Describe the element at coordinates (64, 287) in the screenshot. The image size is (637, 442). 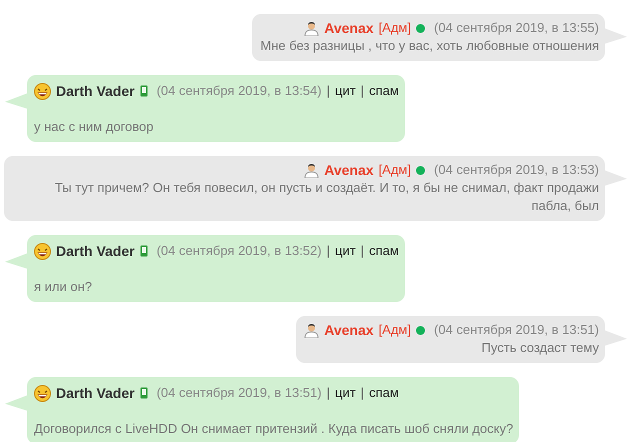
I see `message-text: я или он?` at that location.